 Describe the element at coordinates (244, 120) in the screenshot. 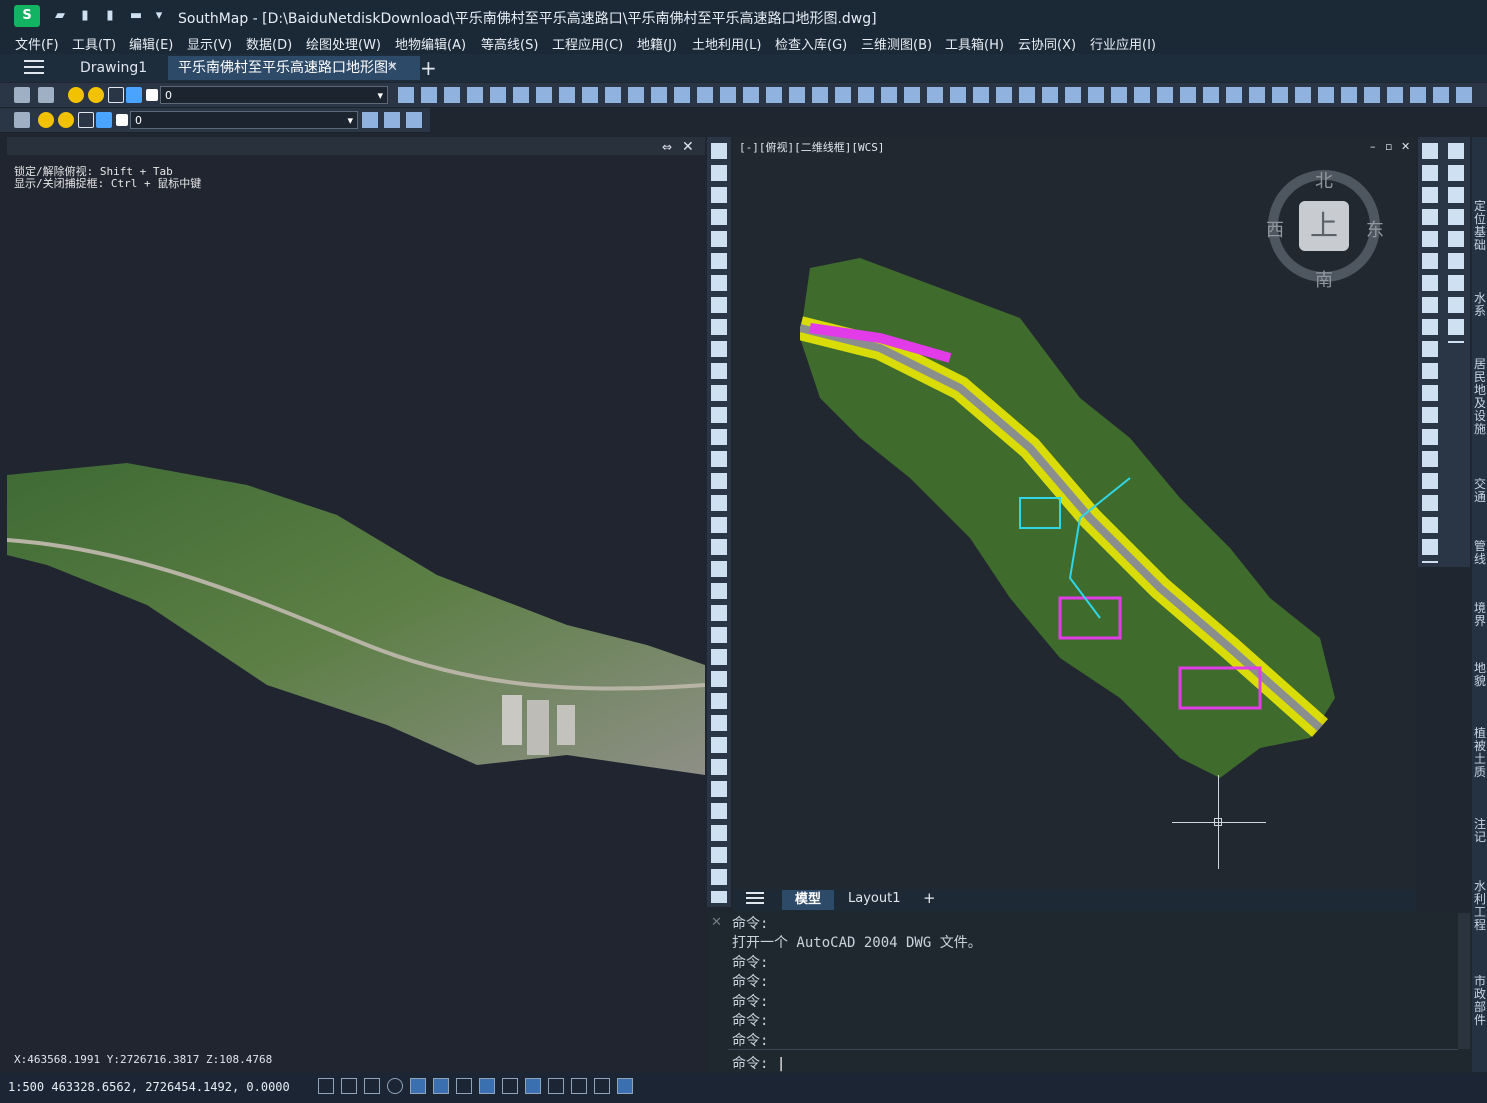

I see `layer-select-2: 0 ▾` at that location.